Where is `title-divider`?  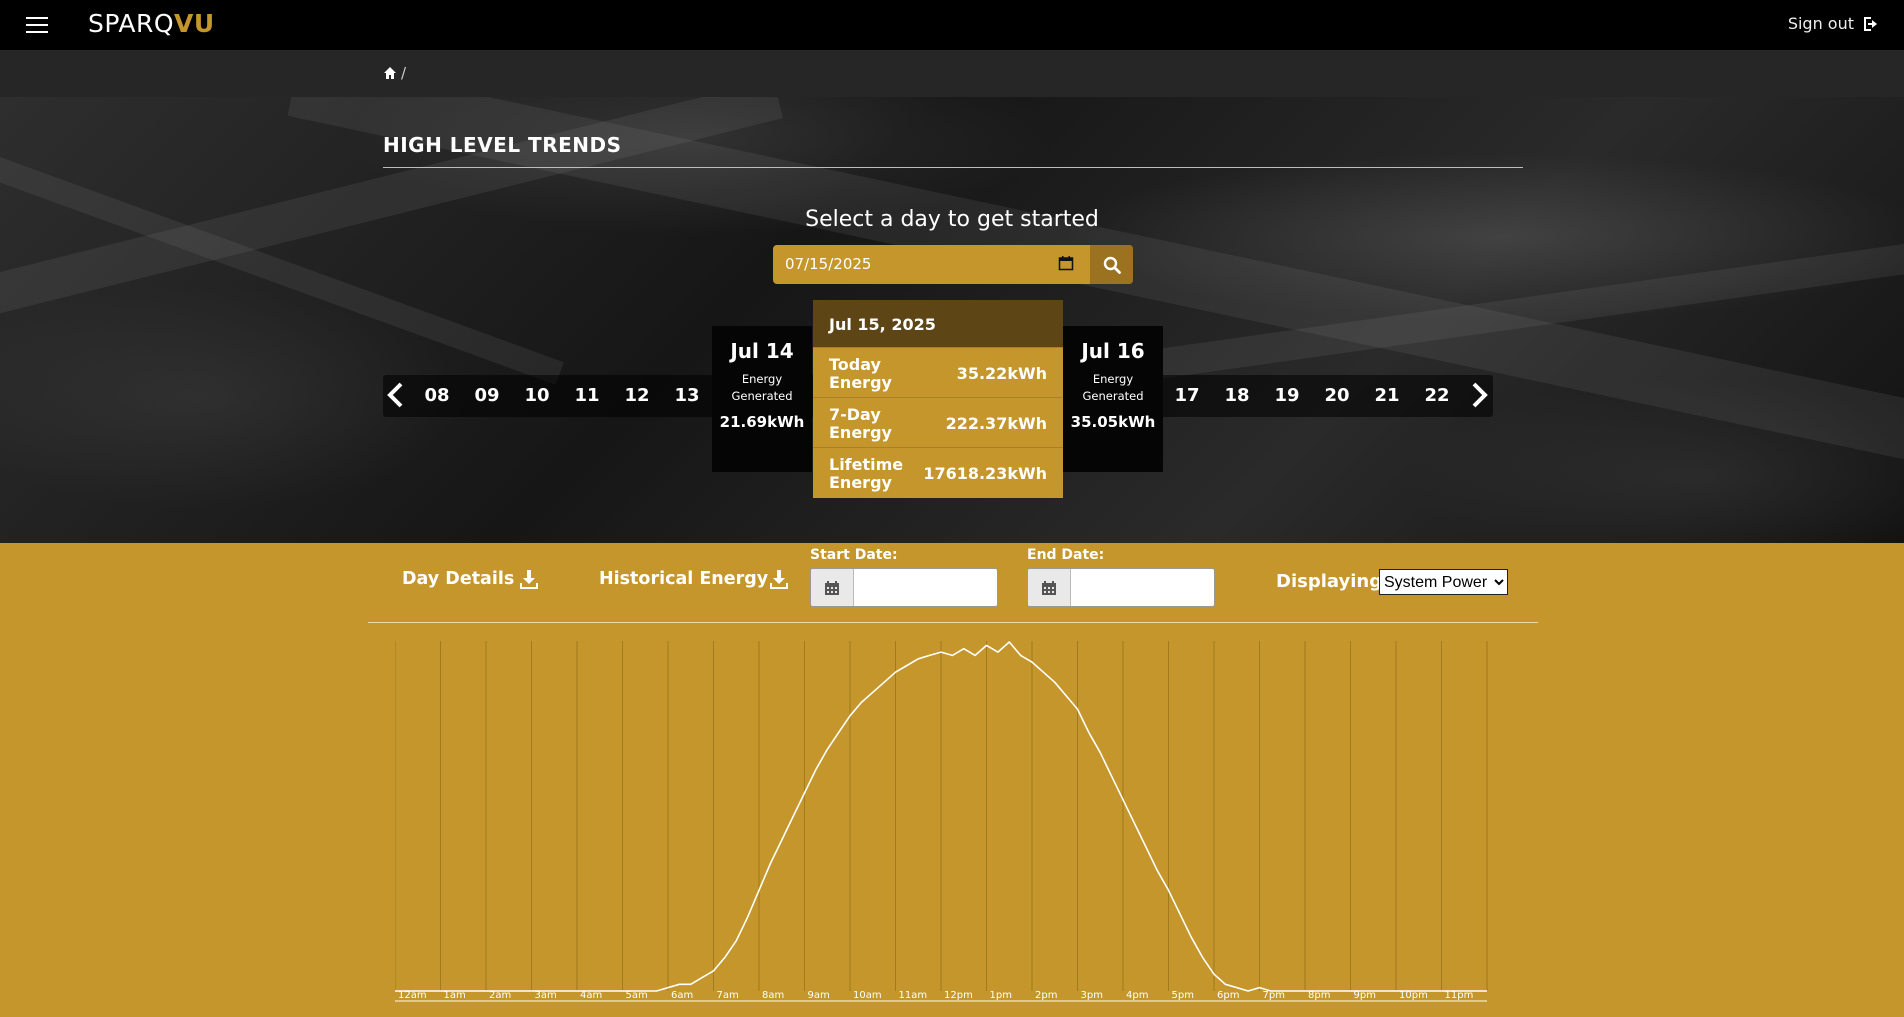
title-divider is located at coordinates (953, 167).